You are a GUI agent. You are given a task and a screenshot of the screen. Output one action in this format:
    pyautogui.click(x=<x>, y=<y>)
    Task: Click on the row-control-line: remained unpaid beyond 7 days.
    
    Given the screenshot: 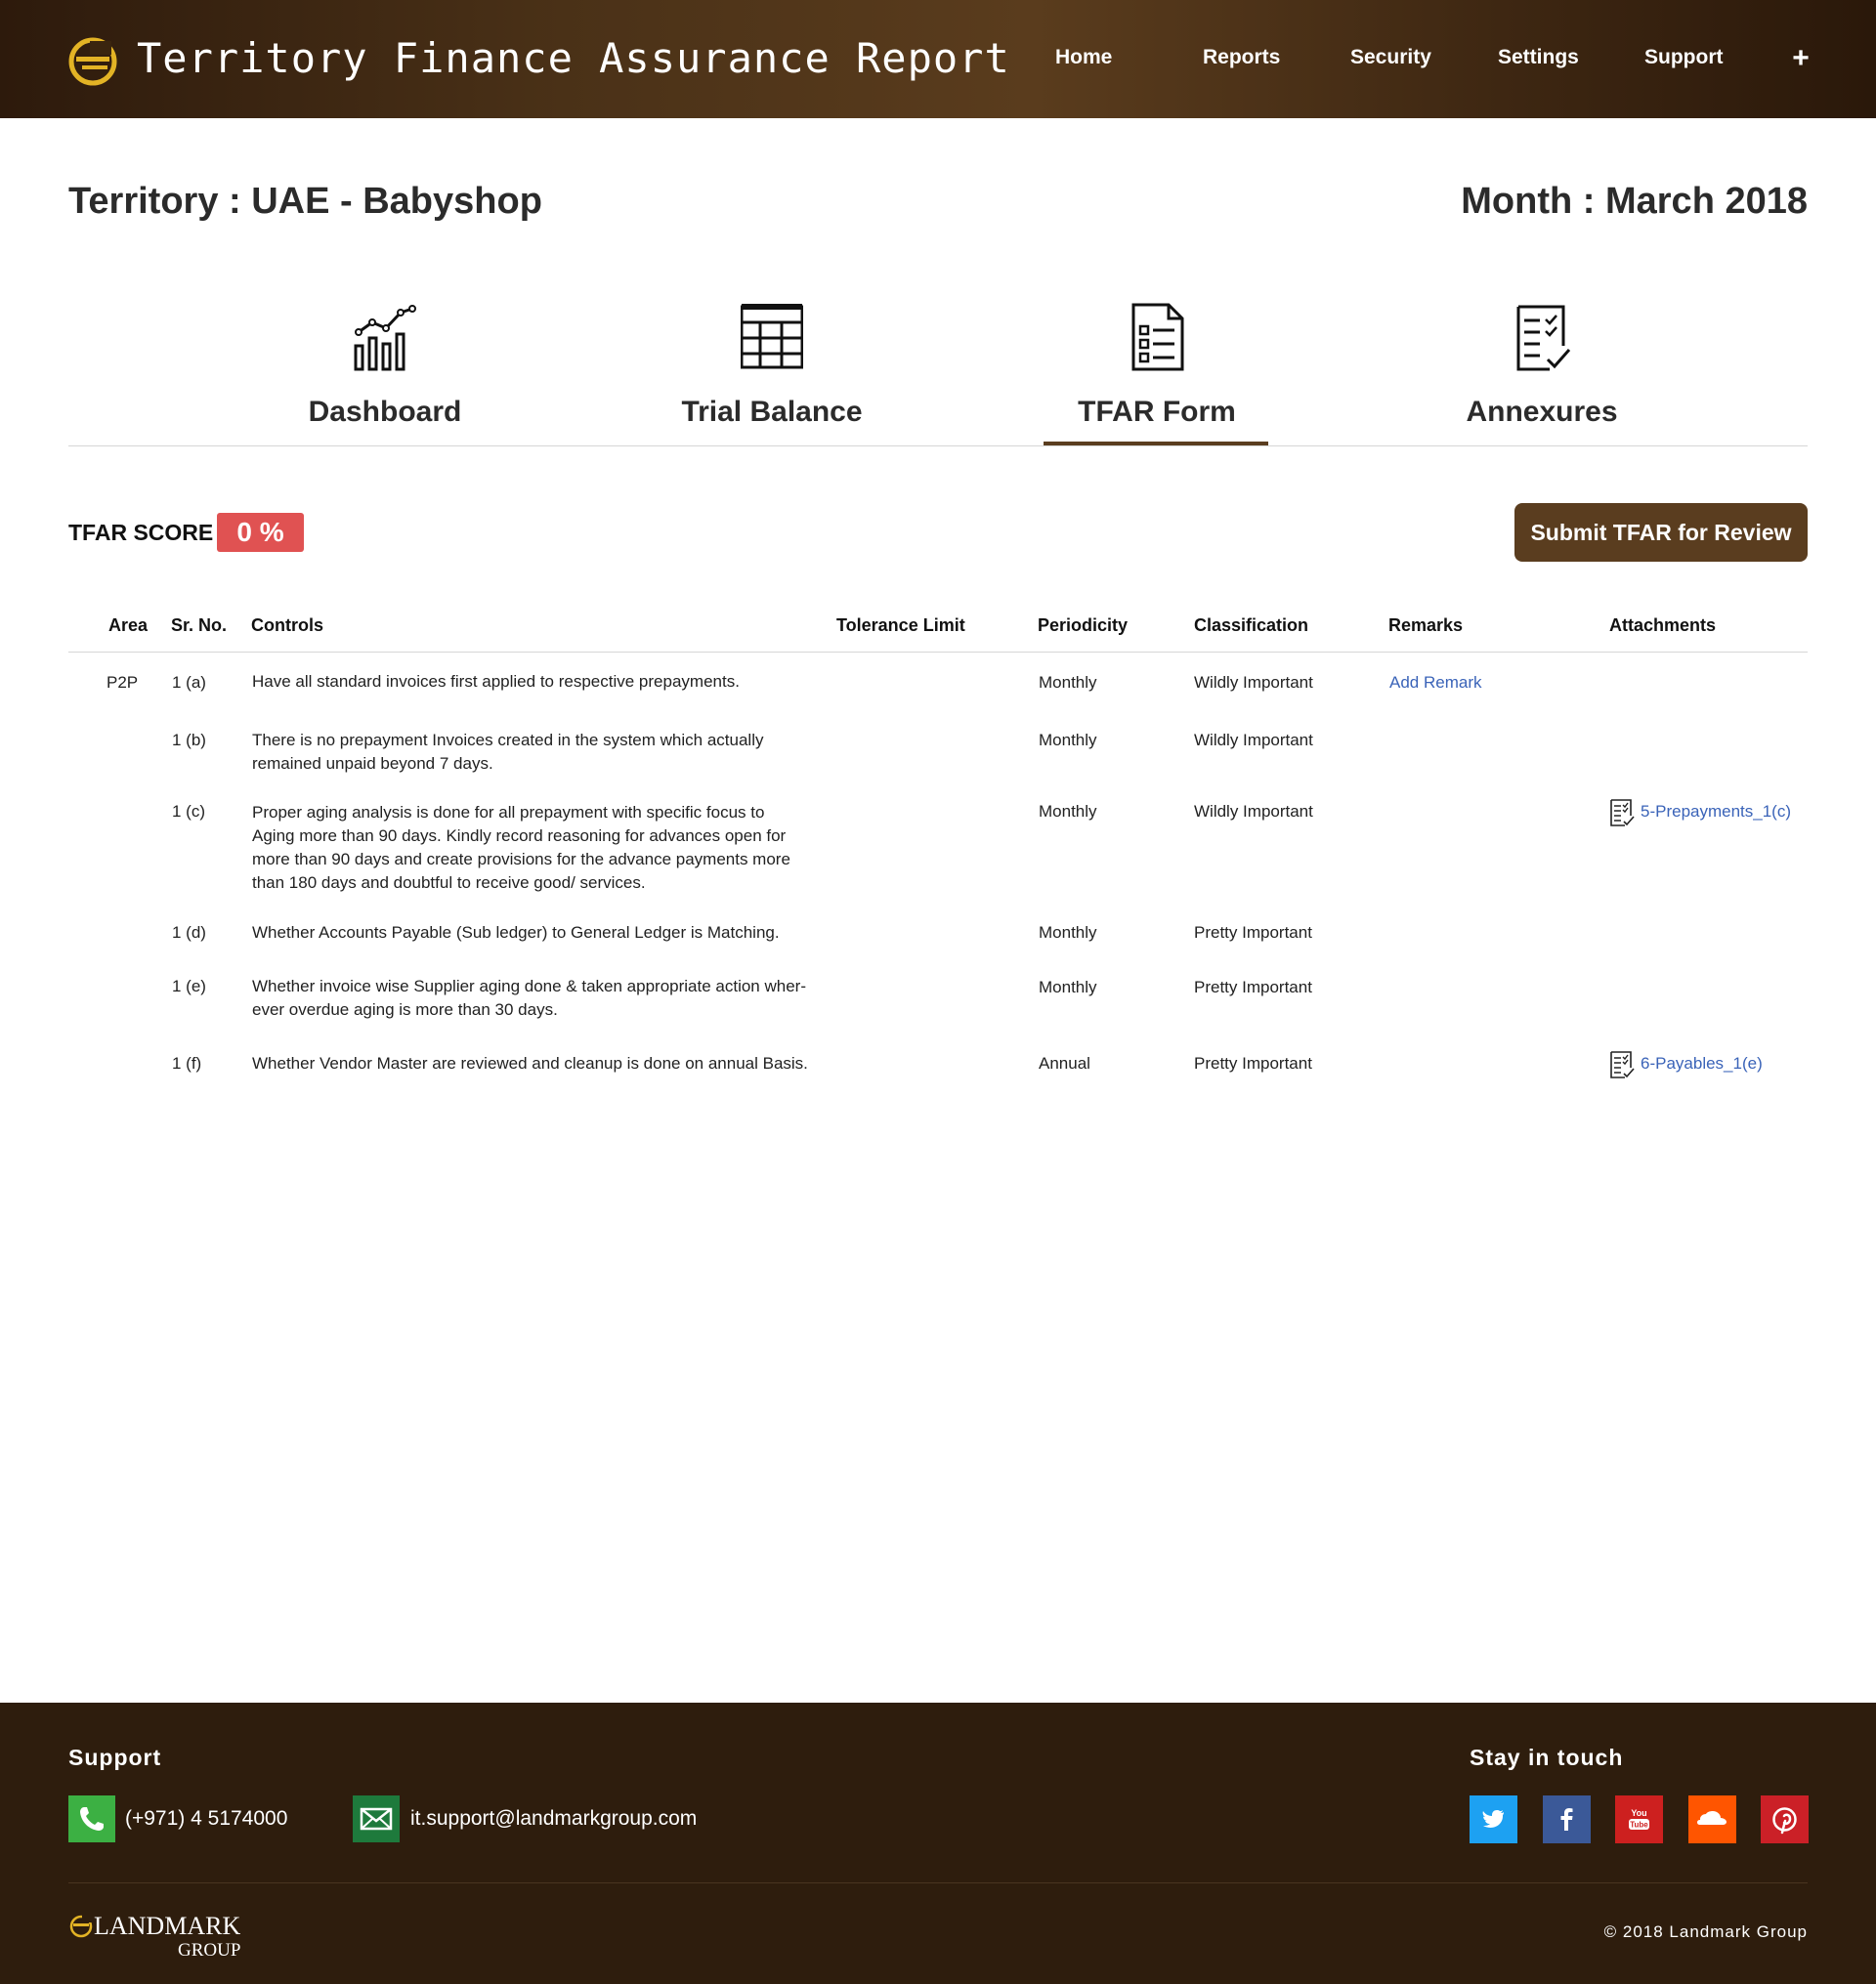 What is the action you would take?
    pyautogui.click(x=372, y=763)
    